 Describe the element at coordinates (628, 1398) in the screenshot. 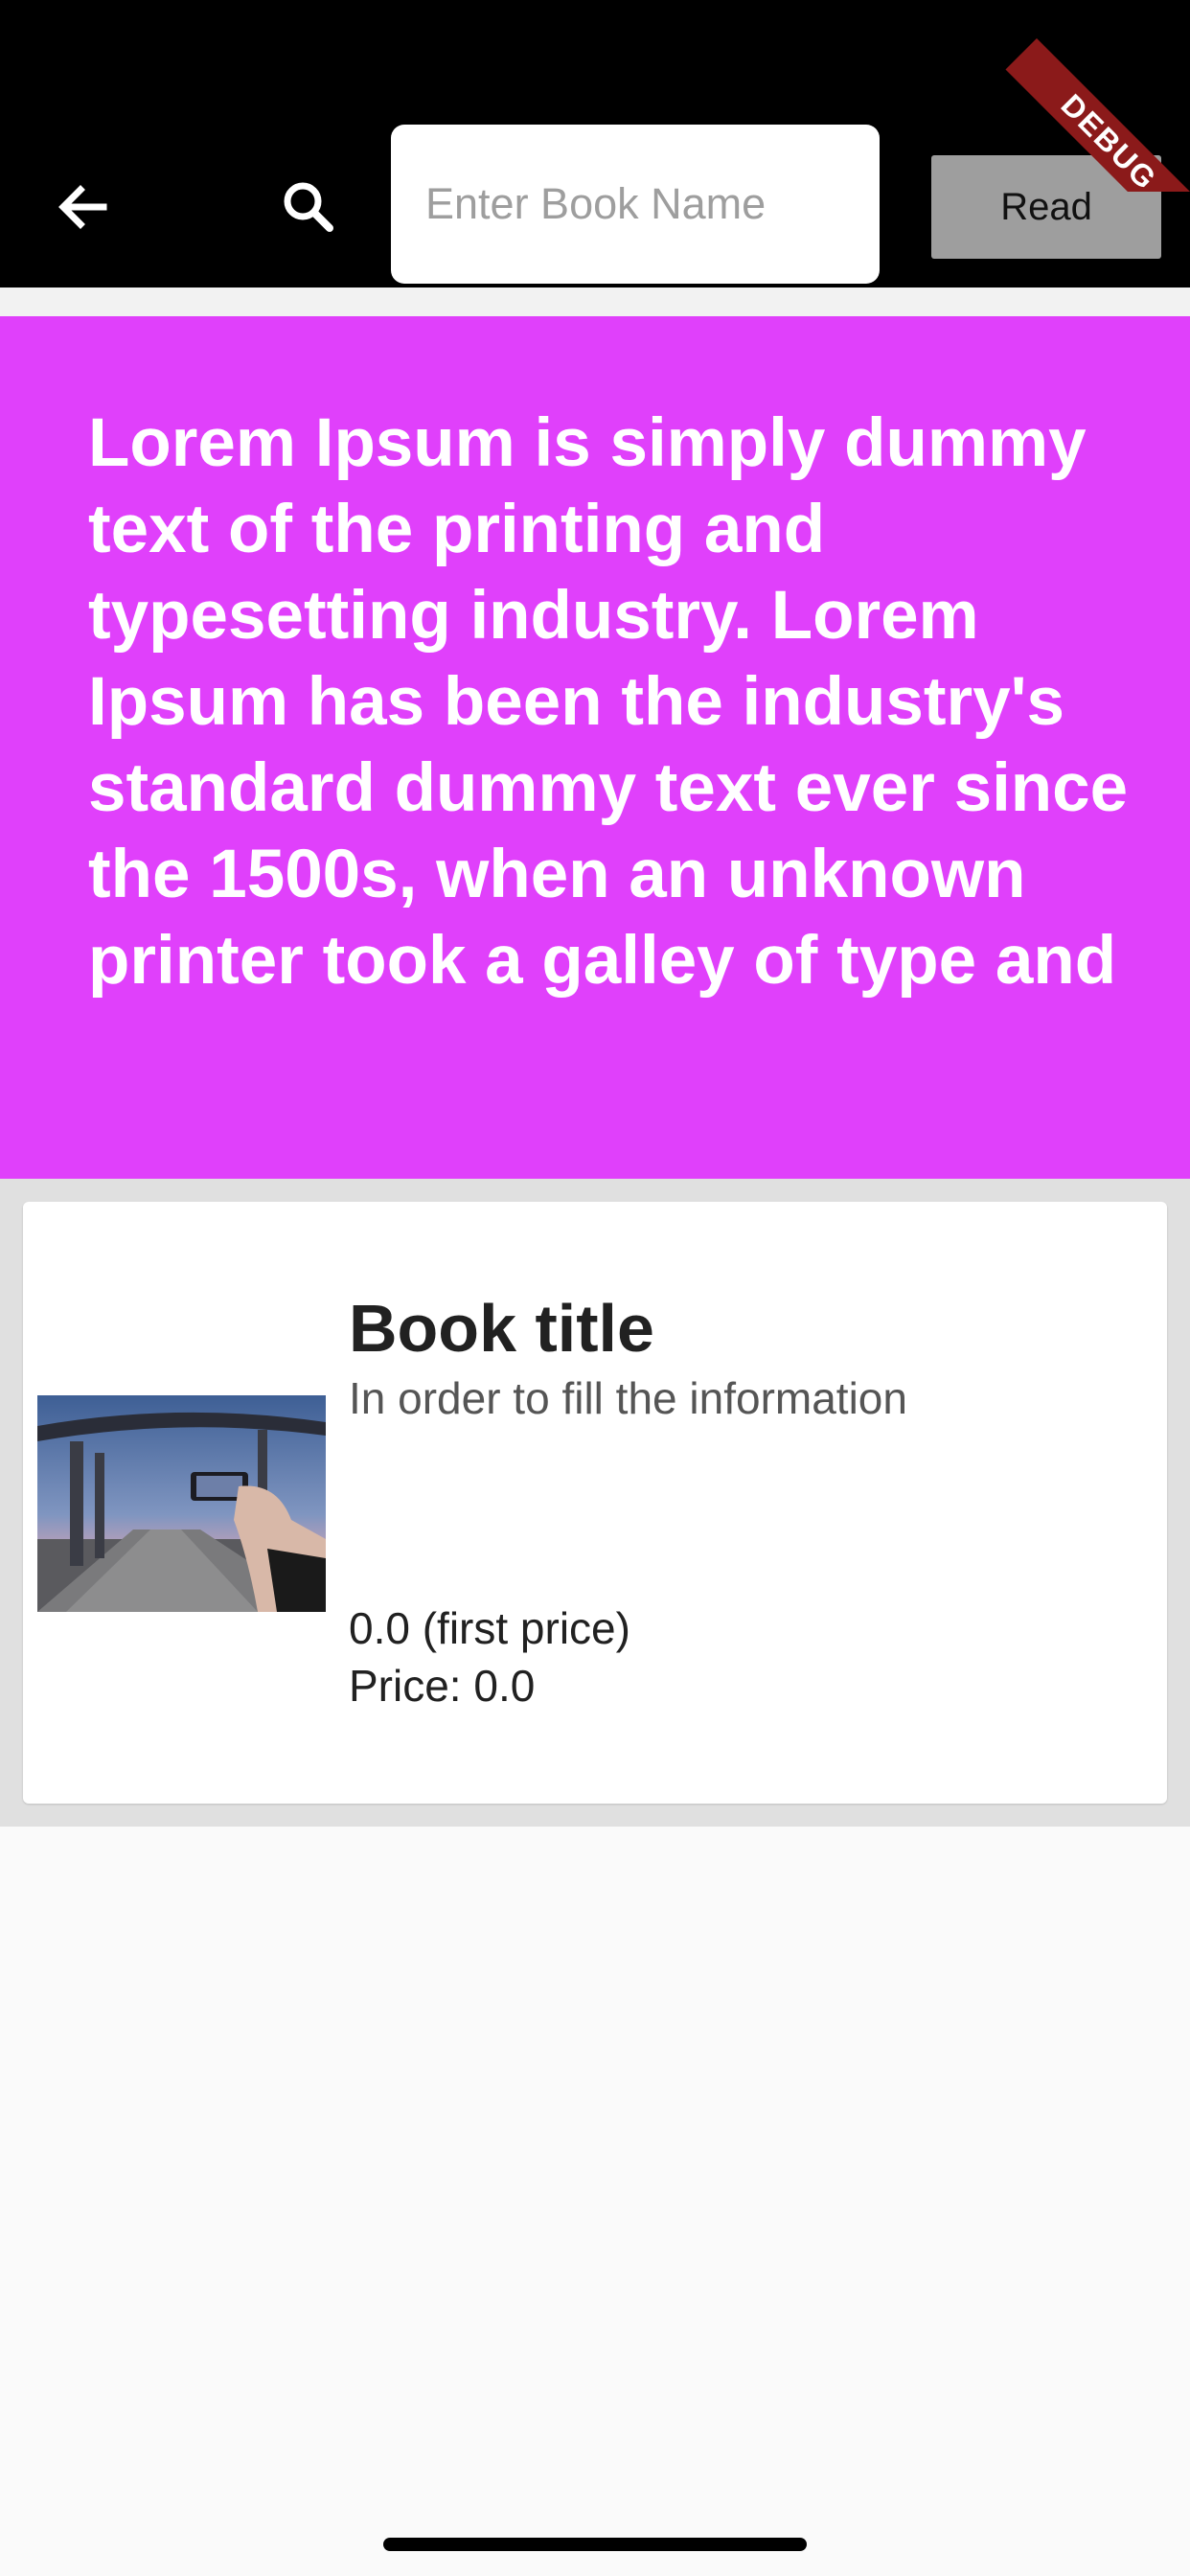

I see `book-subtitle: In order to fill the information` at that location.